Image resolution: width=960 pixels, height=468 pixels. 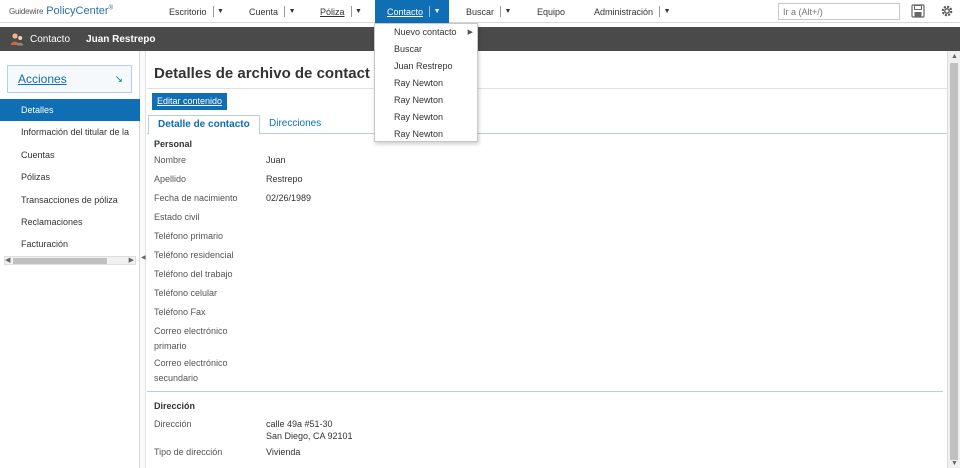 I want to click on edit-content-button: Editar contenido, so click(x=190, y=101).